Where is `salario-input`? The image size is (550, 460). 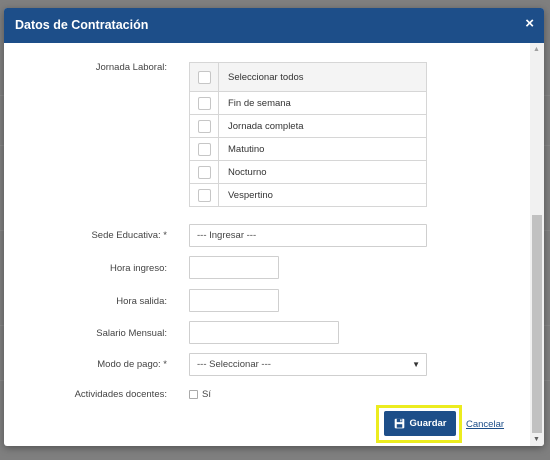 salario-input is located at coordinates (264, 332).